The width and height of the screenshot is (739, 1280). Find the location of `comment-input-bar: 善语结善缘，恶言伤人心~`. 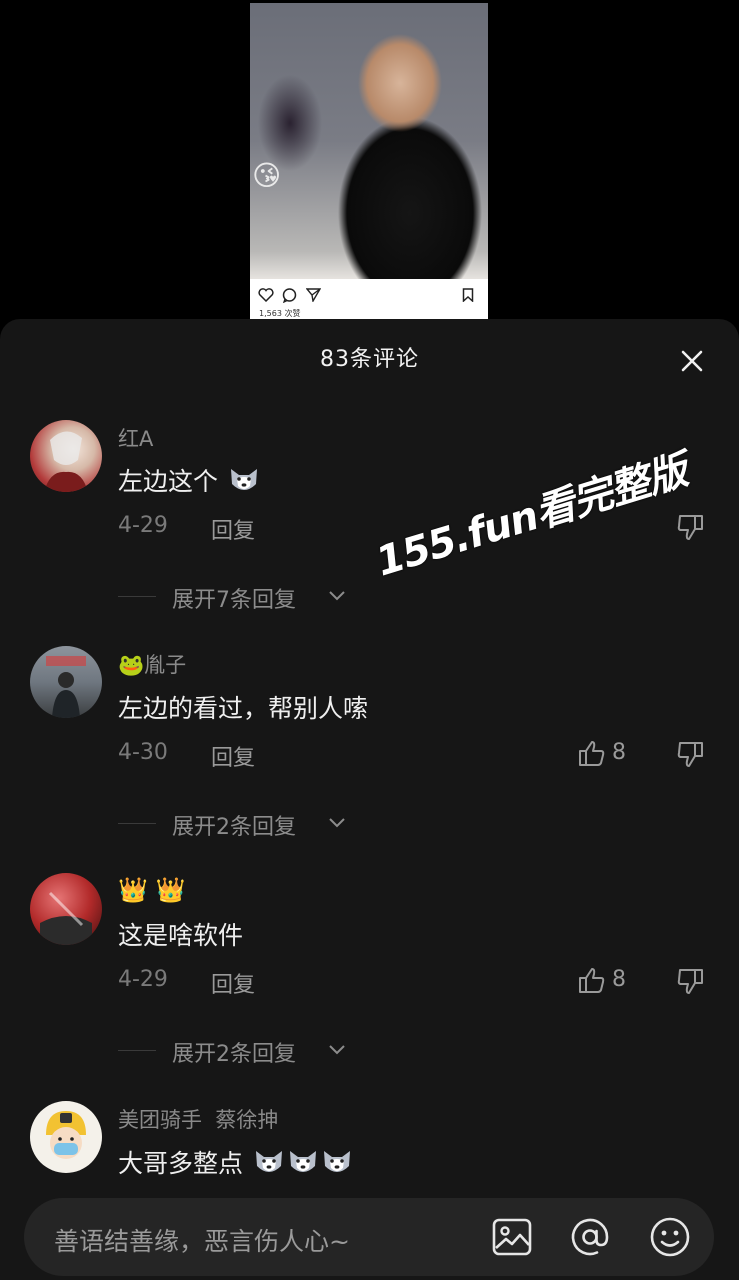

comment-input-bar: 善语结善缘，恶言伤人心~ is located at coordinates (369, 1237).